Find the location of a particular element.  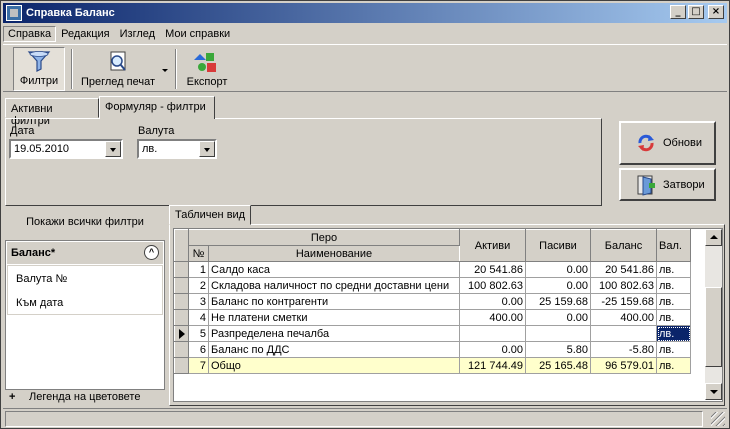

date-value: 19.05.2010 is located at coordinates (42, 149).